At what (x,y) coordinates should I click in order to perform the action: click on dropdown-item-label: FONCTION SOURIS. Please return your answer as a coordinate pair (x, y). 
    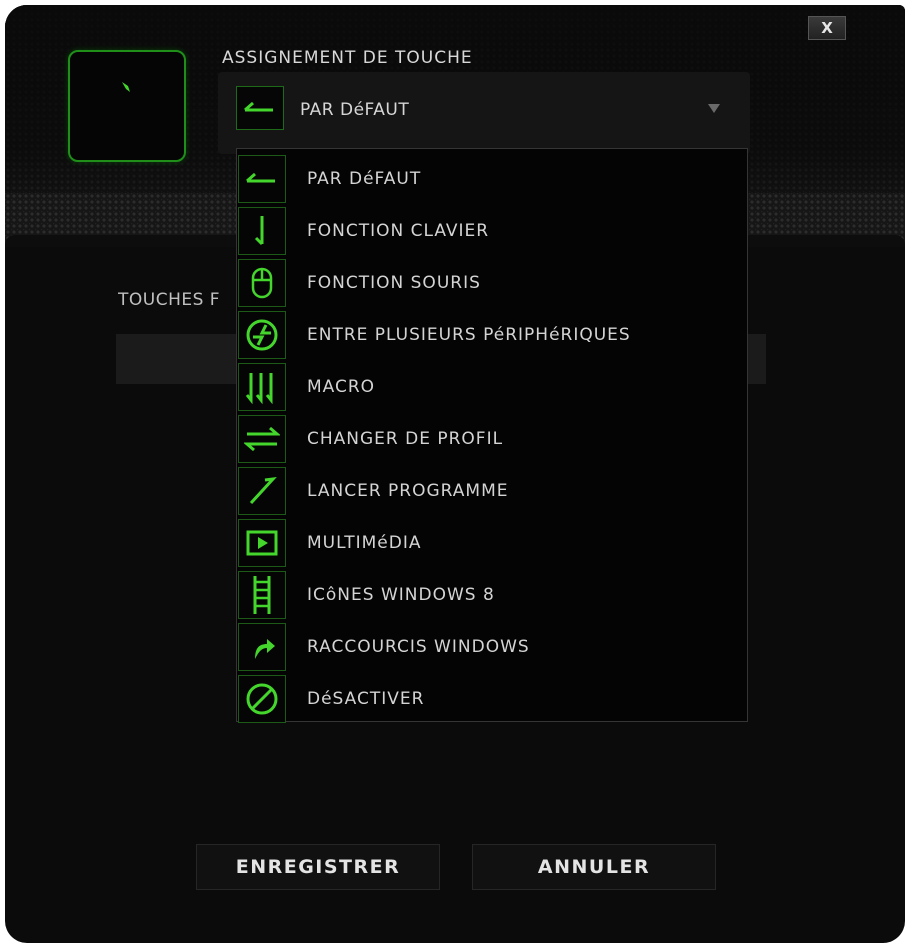
    Looking at the image, I should click on (394, 283).